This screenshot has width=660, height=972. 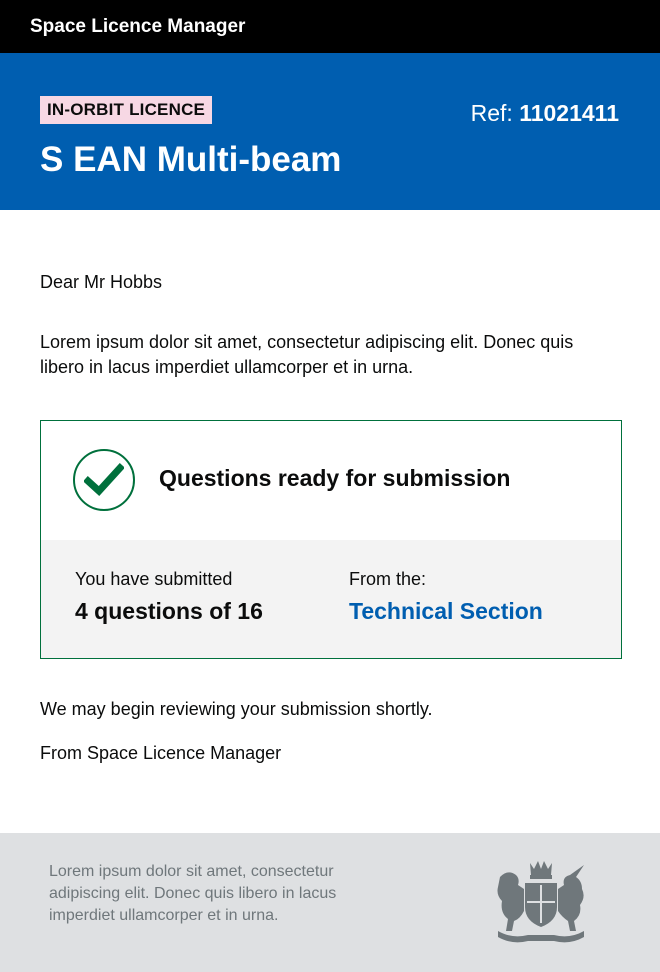 I want to click on panel-heading: Questions ready for submission, so click(x=335, y=478).